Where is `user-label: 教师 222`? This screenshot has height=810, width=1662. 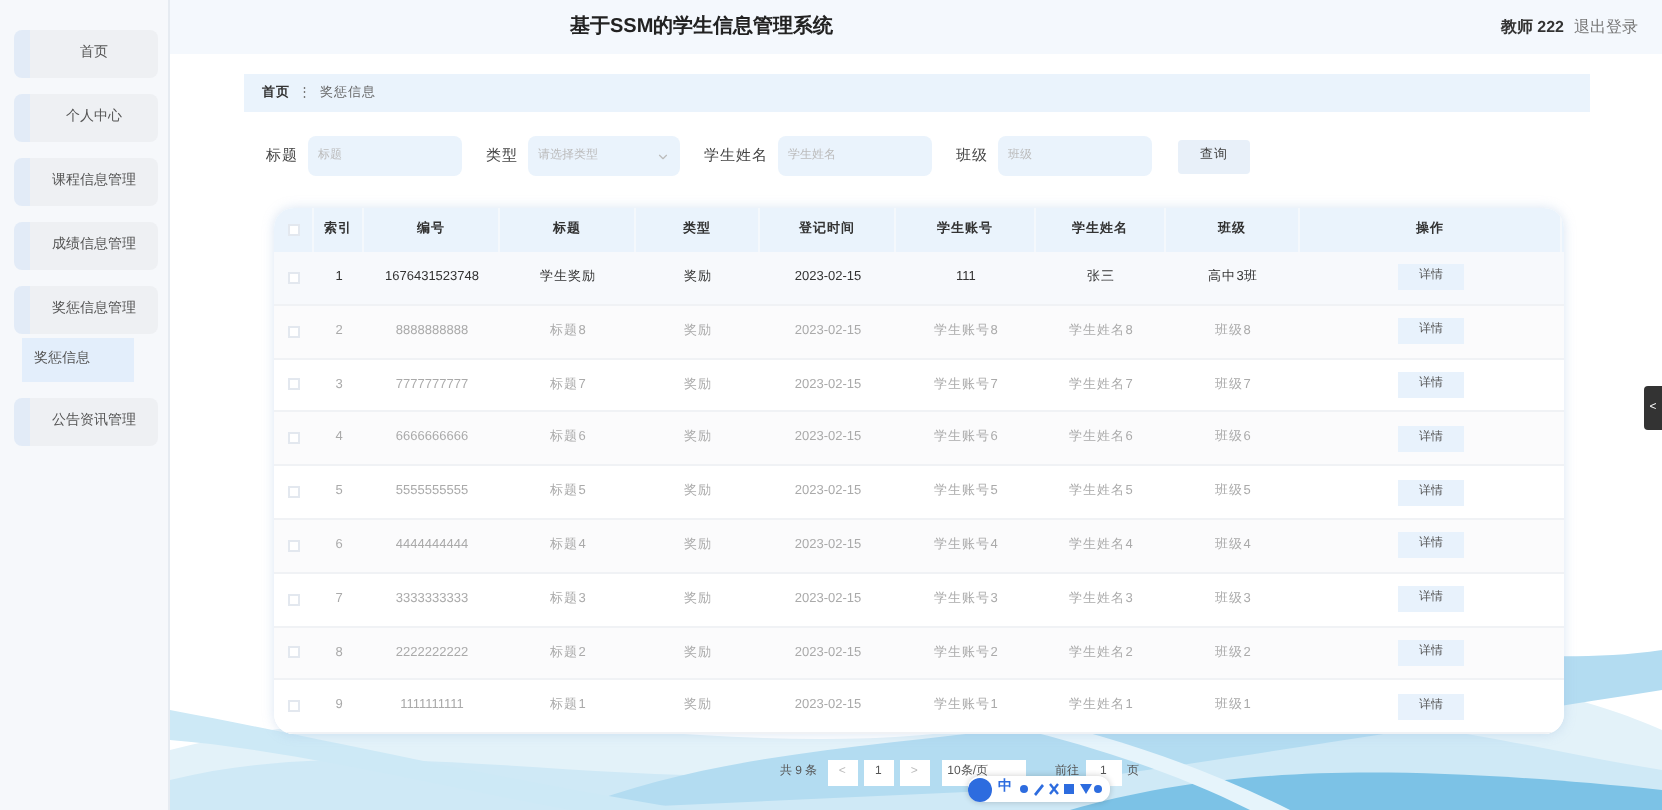 user-label: 教师 222 is located at coordinates (1532, 27).